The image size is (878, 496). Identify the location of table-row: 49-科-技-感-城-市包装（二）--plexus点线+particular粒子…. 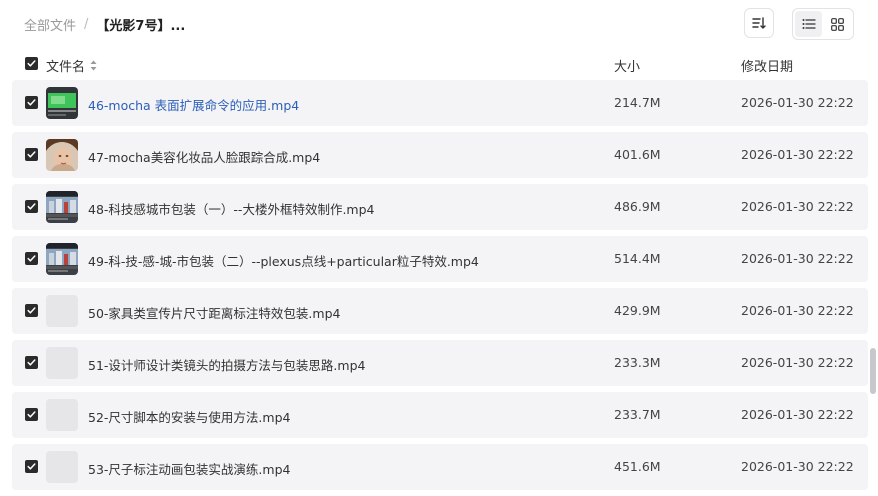
(440, 259).